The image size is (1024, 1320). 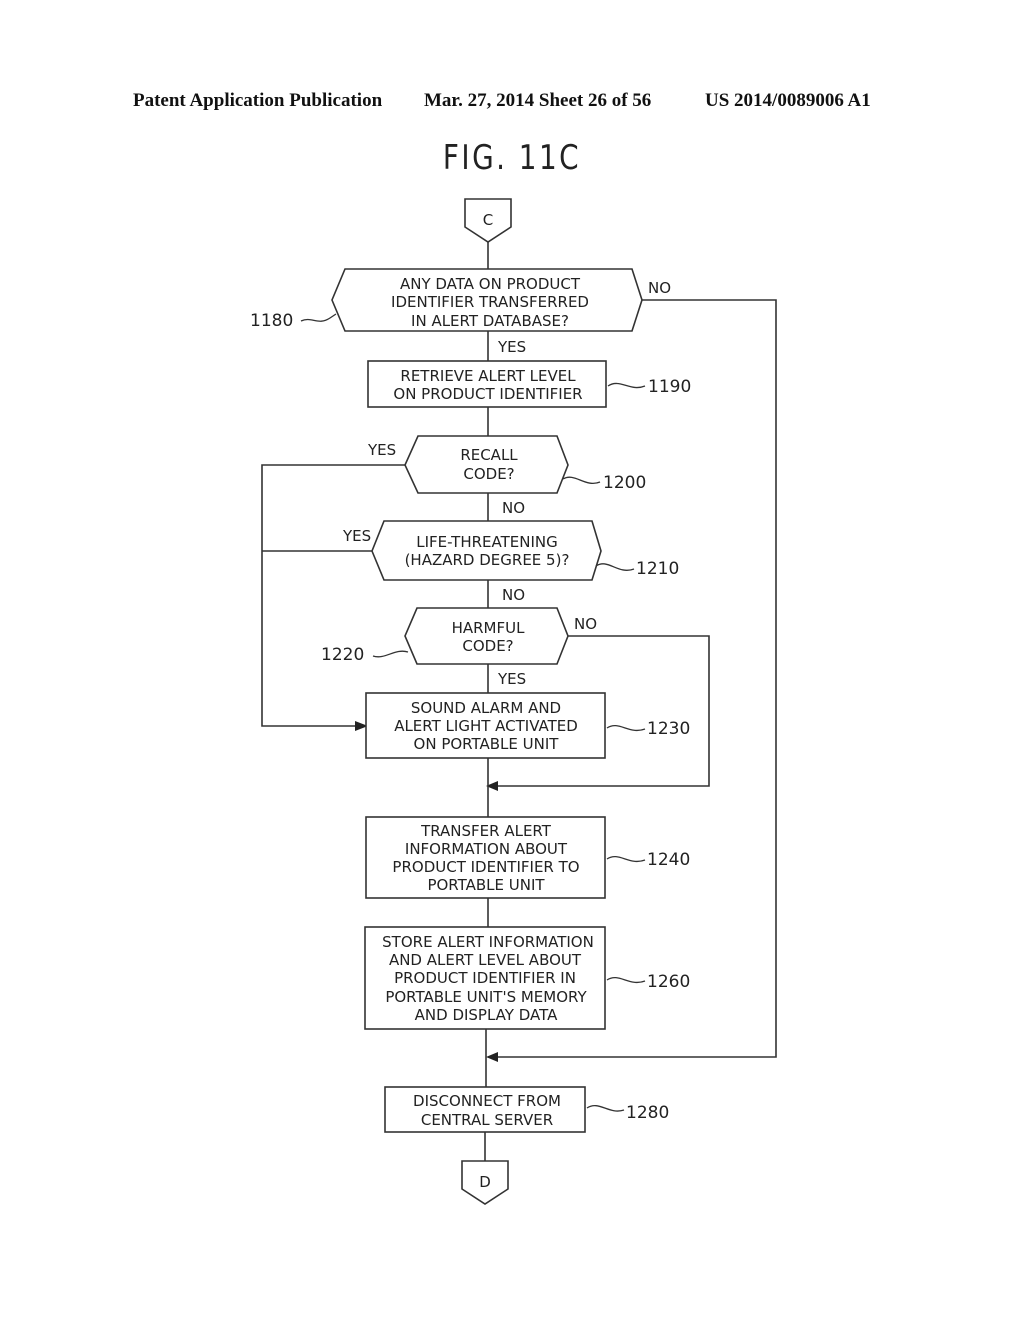 I want to click on connector-end: D, so click(x=485, y=1182).